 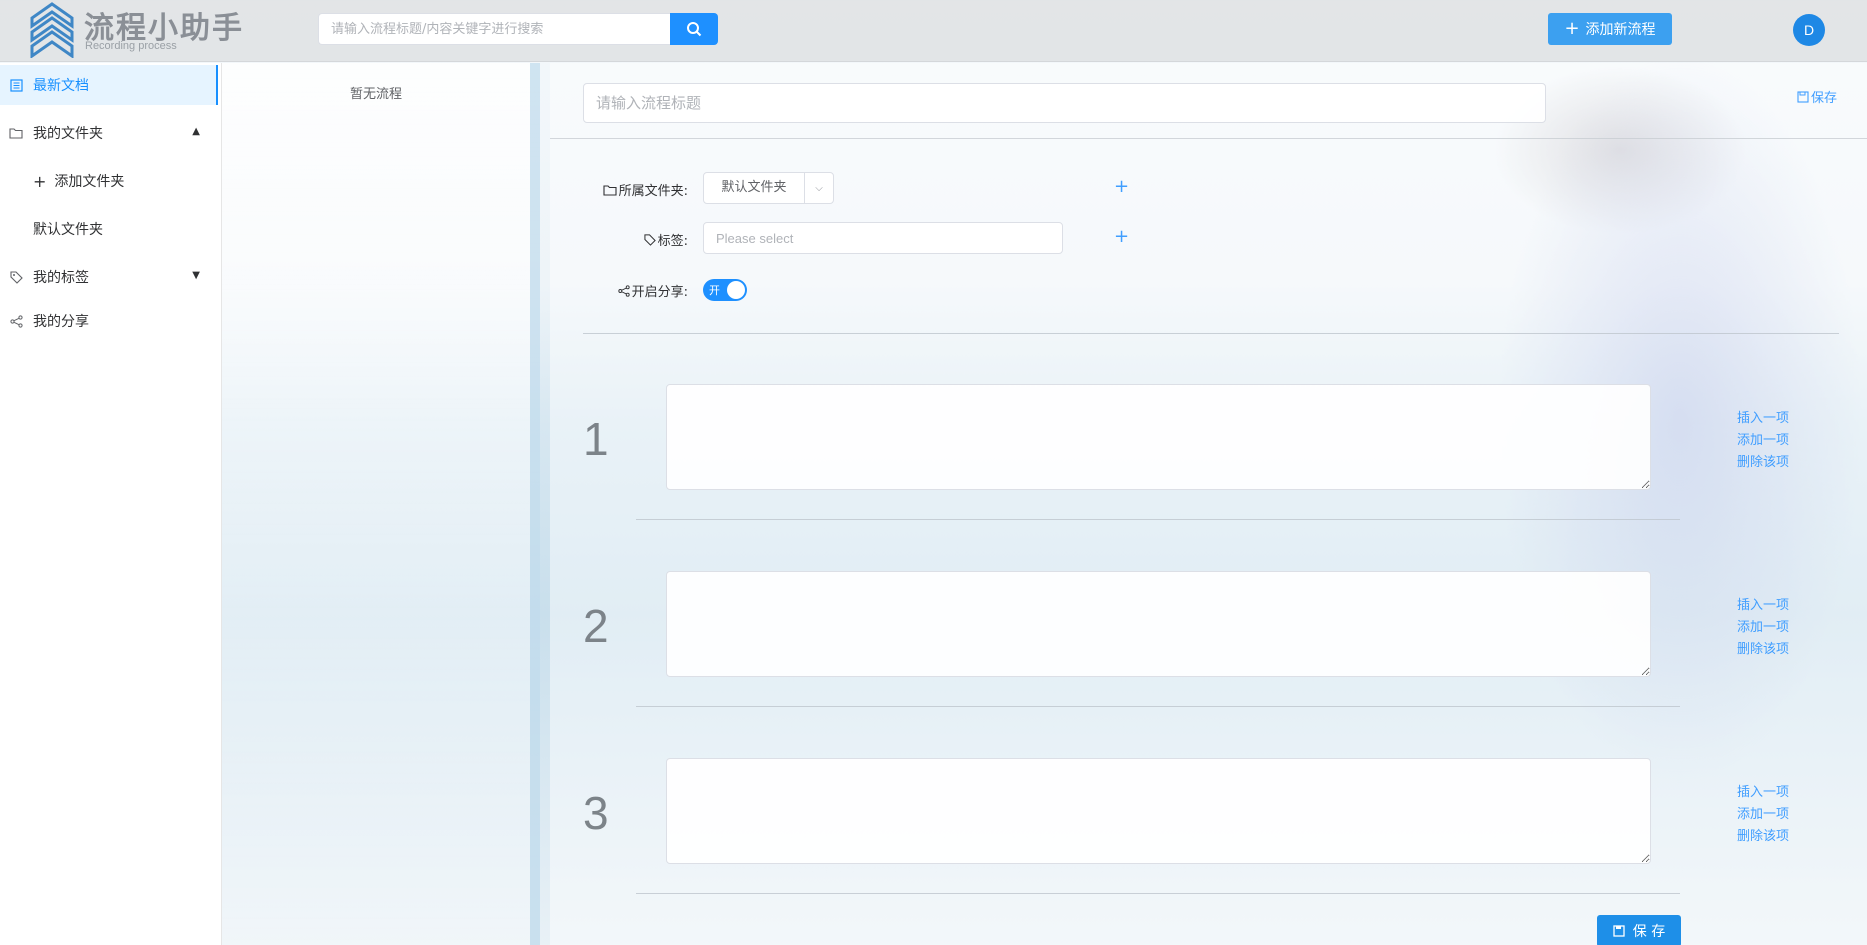 What do you see at coordinates (68, 230) in the screenshot?
I see `sidebar-item-label: 默认文件夹` at bounding box center [68, 230].